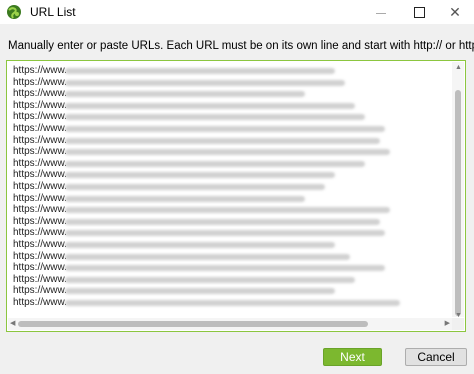 This screenshot has height=374, width=474. I want to click on horizontal-scroll-thumb, so click(193, 324).